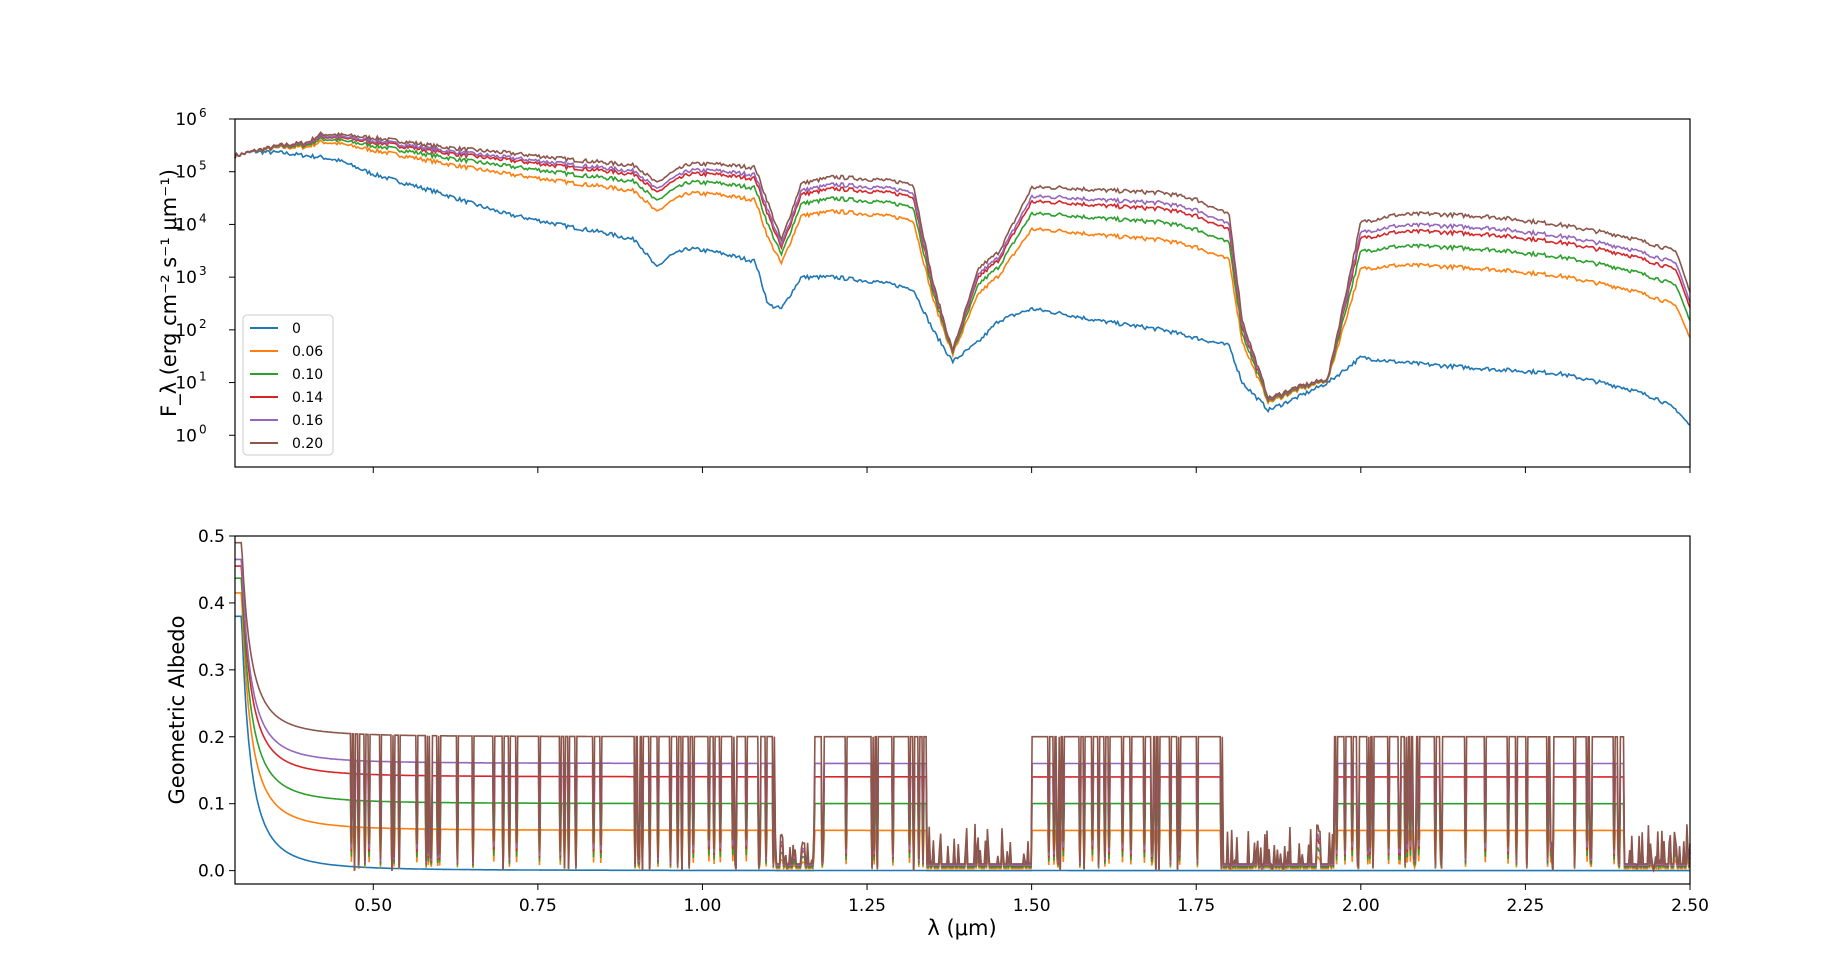 This screenshot has width=1848, height=977. Describe the element at coordinates (203, 218) in the screenshot. I see `flux-y-tick-exponent: 4` at that location.